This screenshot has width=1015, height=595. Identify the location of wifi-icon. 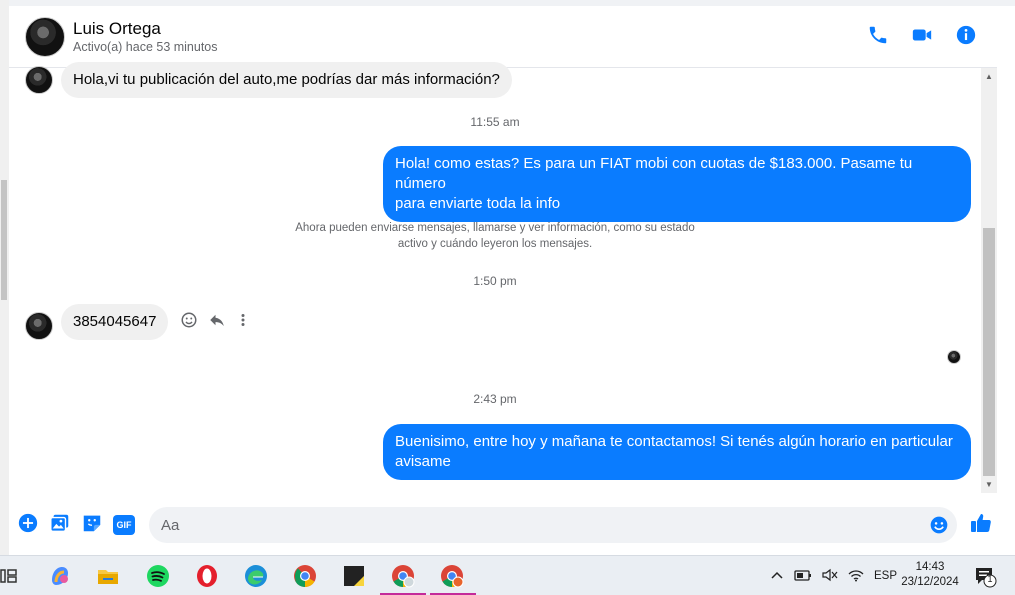
(856, 576).